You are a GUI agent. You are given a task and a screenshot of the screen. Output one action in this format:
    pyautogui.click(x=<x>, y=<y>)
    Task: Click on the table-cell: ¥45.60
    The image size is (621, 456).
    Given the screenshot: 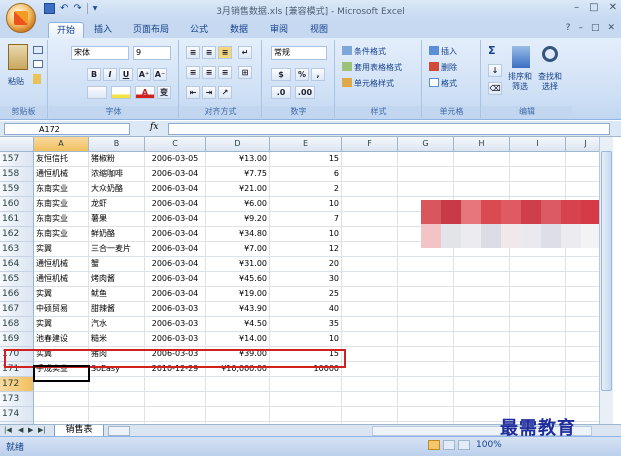 What is the action you would take?
    pyautogui.click(x=238, y=279)
    